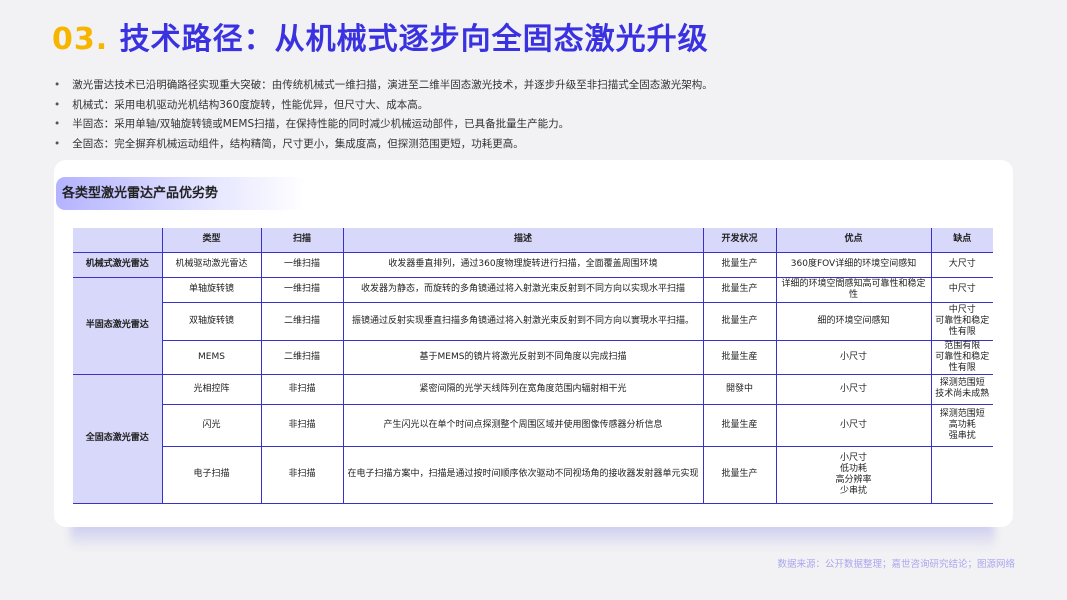  Describe the element at coordinates (383, 106) in the screenshot. I see `bullet-item: 机械式：采用电机驱动光机结构360度旋转，性能优异，但尺寸大、成本高。` at that location.